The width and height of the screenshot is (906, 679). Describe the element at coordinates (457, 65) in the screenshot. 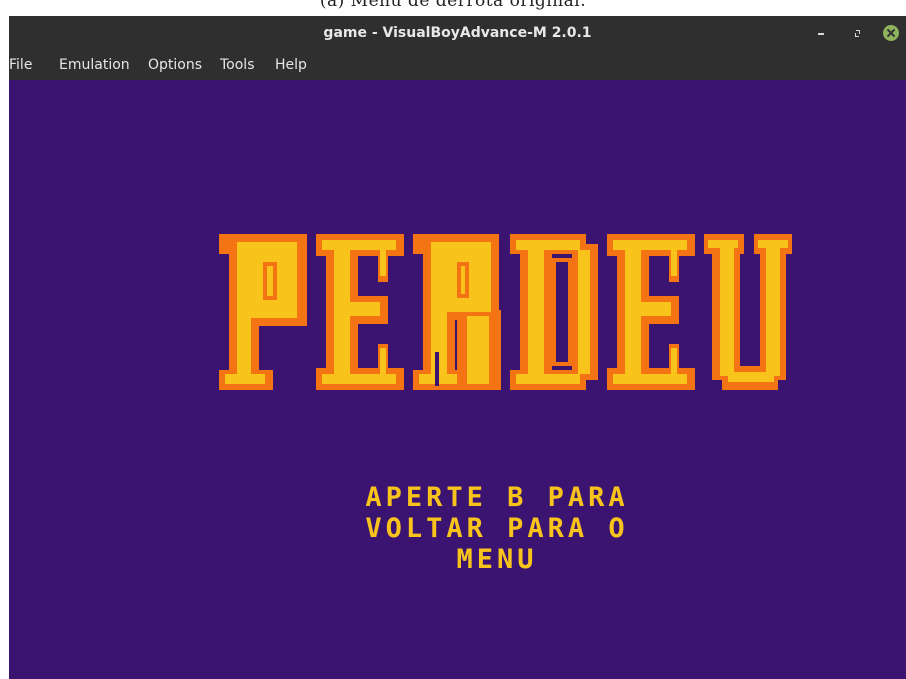

I see `menu-bar: File Emulation Options Tools Help` at that location.